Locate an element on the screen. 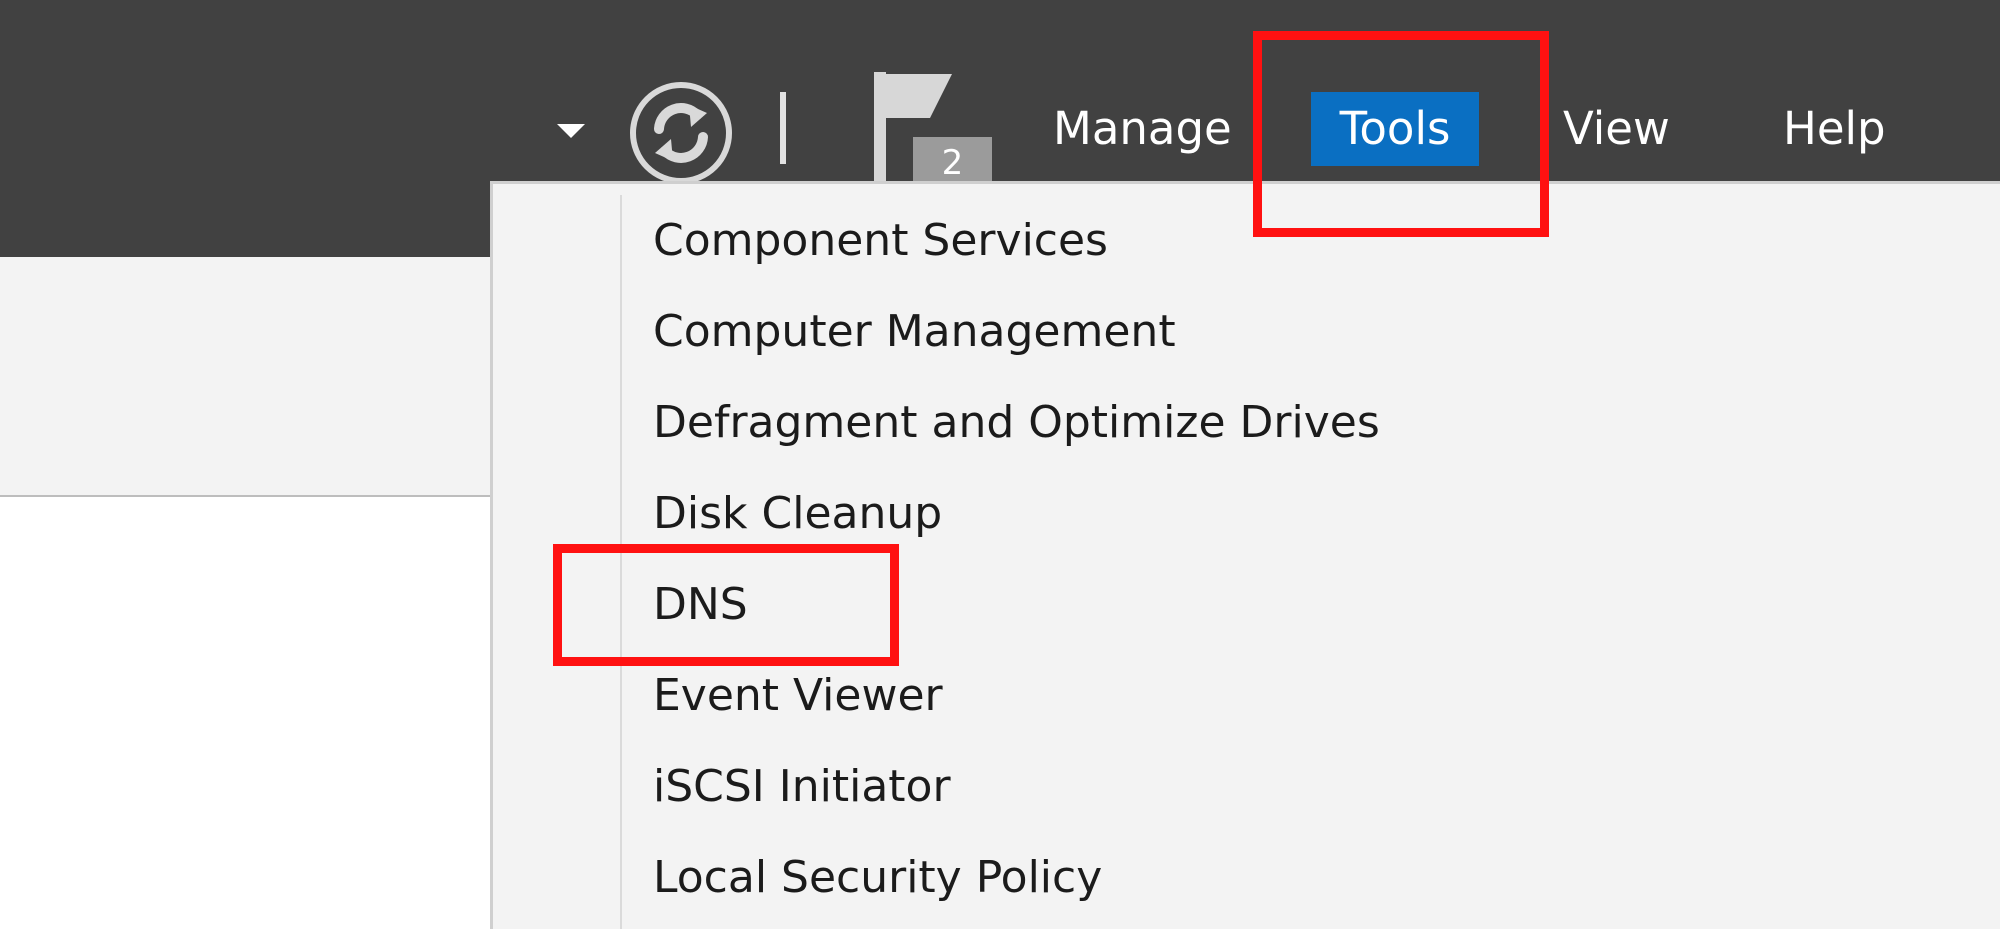  menu-item-iscsi-initiator: iSCSI Initiator is located at coordinates (802, 787).